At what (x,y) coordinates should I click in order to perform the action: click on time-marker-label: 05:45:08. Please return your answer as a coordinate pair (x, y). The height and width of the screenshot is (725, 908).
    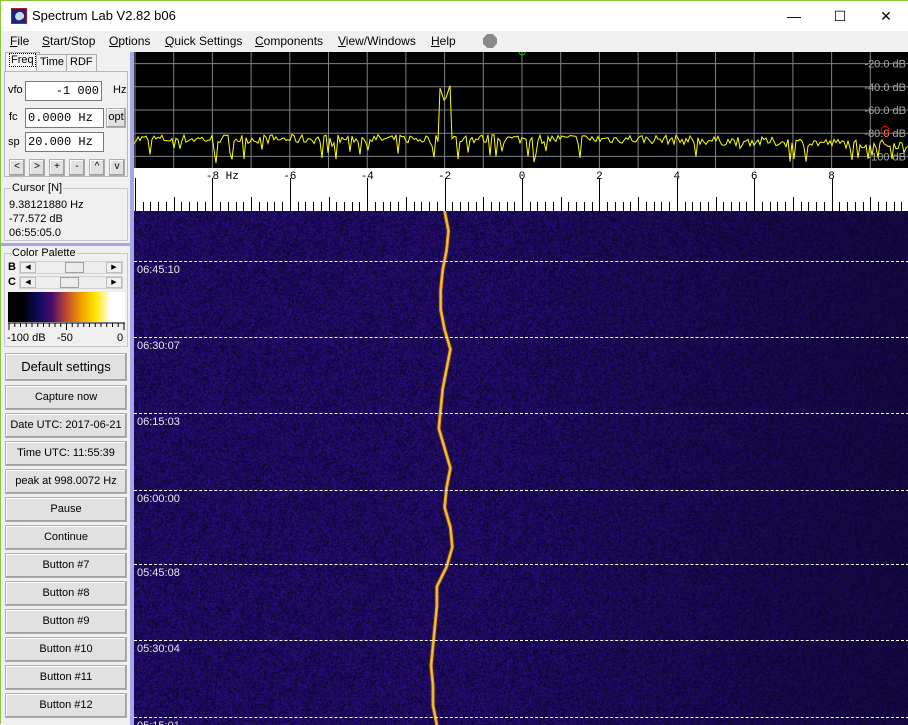
    Looking at the image, I should click on (158, 573).